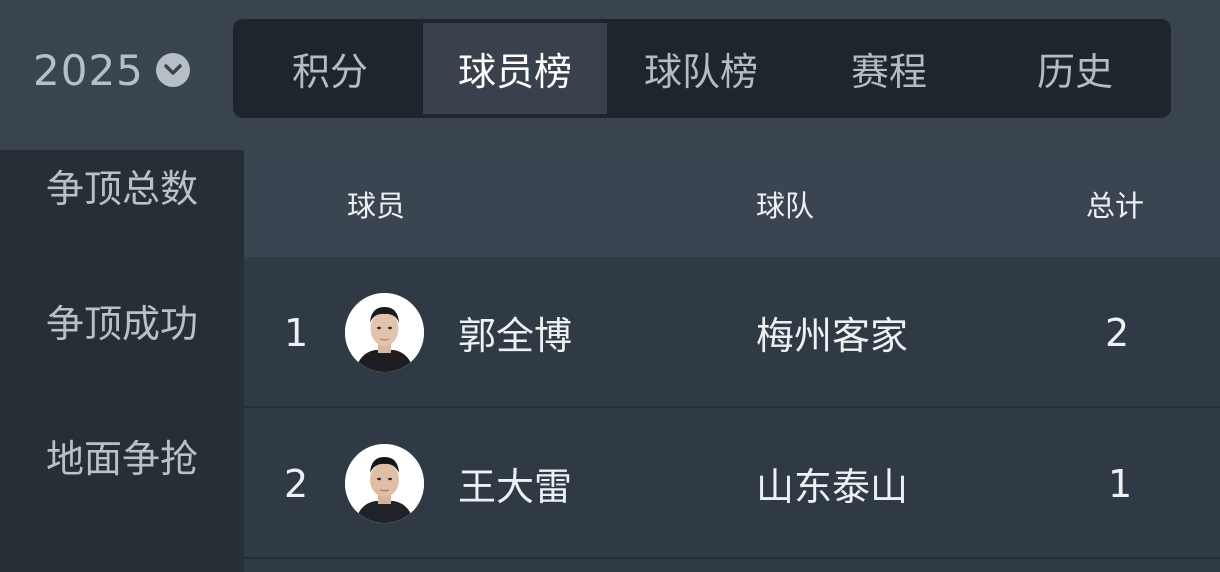 This screenshot has width=1220, height=572. Describe the element at coordinates (732, 203) in the screenshot. I see `table-header: 球员 球队 总计` at that location.